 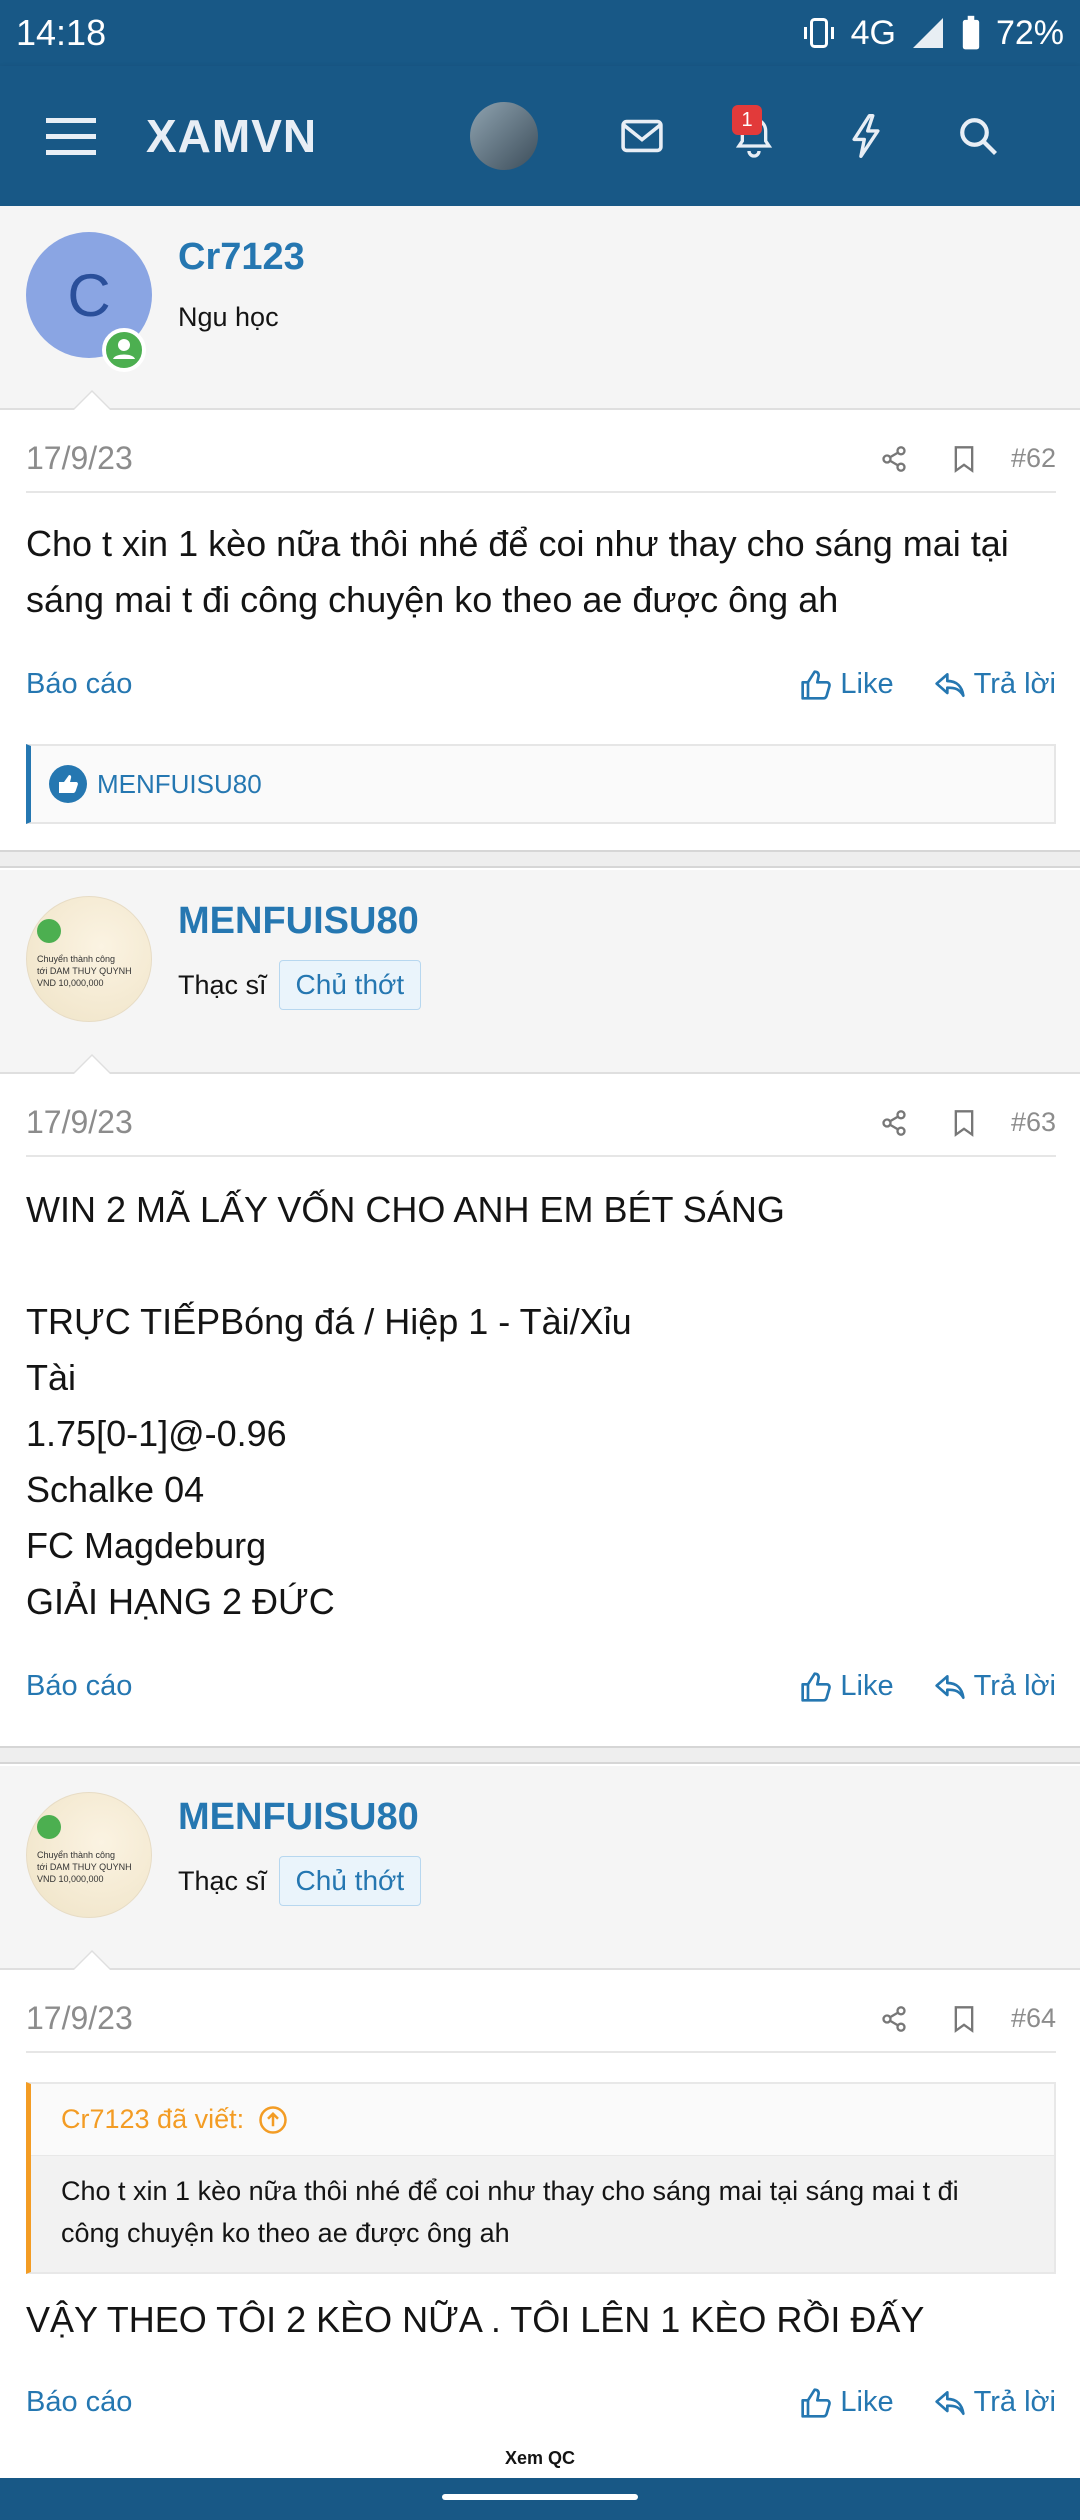 What do you see at coordinates (152, 2119) in the screenshot?
I see `quote-author: Cr7123 đã viết:` at bounding box center [152, 2119].